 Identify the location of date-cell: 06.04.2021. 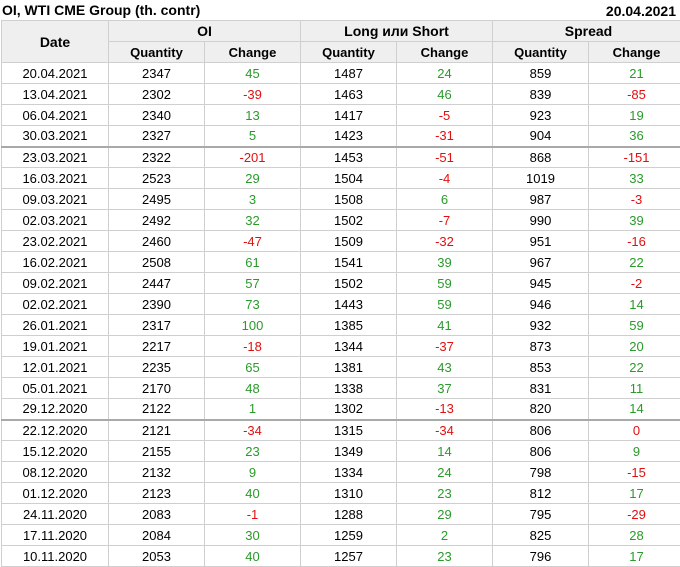
(55, 115).